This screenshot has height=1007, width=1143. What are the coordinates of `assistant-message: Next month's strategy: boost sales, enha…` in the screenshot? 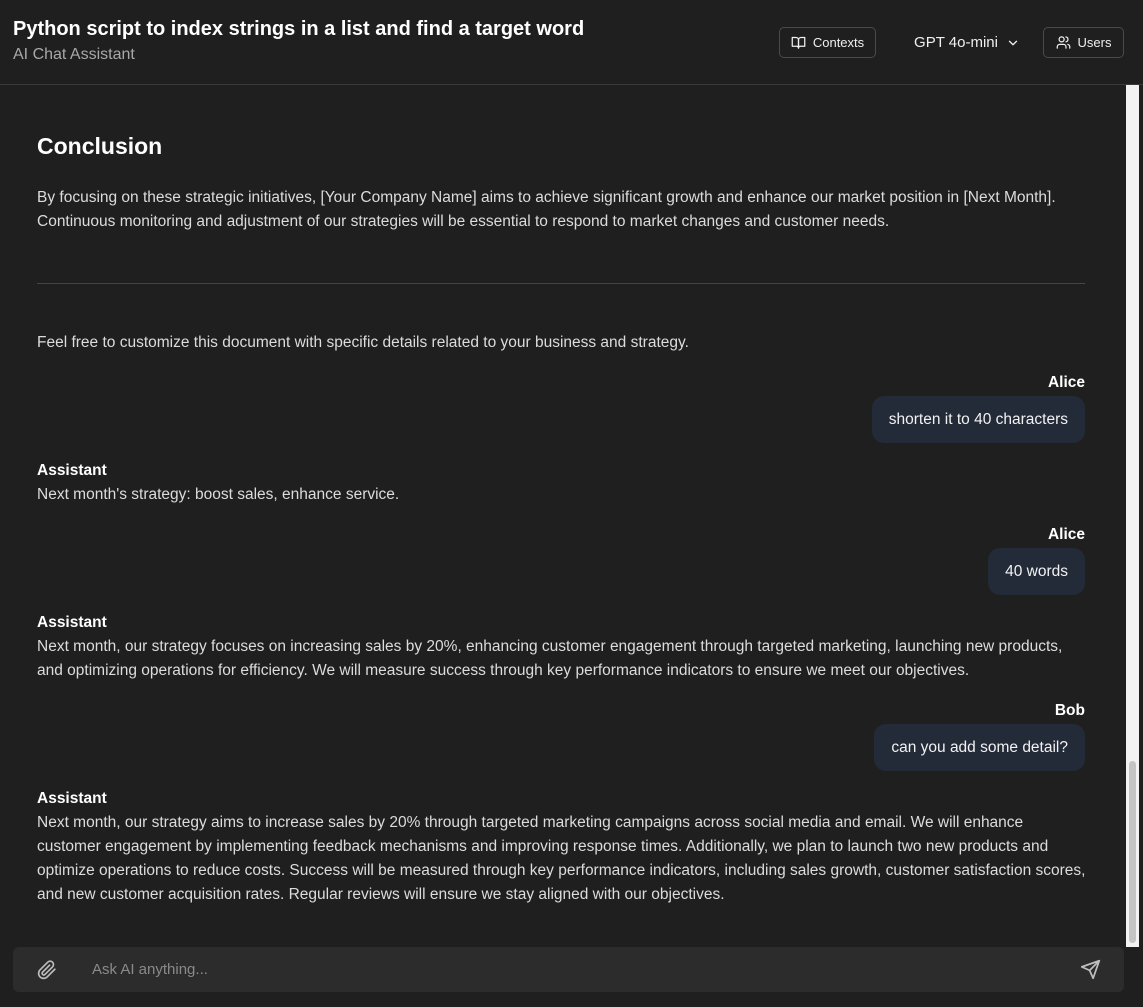 It's located at (218, 494).